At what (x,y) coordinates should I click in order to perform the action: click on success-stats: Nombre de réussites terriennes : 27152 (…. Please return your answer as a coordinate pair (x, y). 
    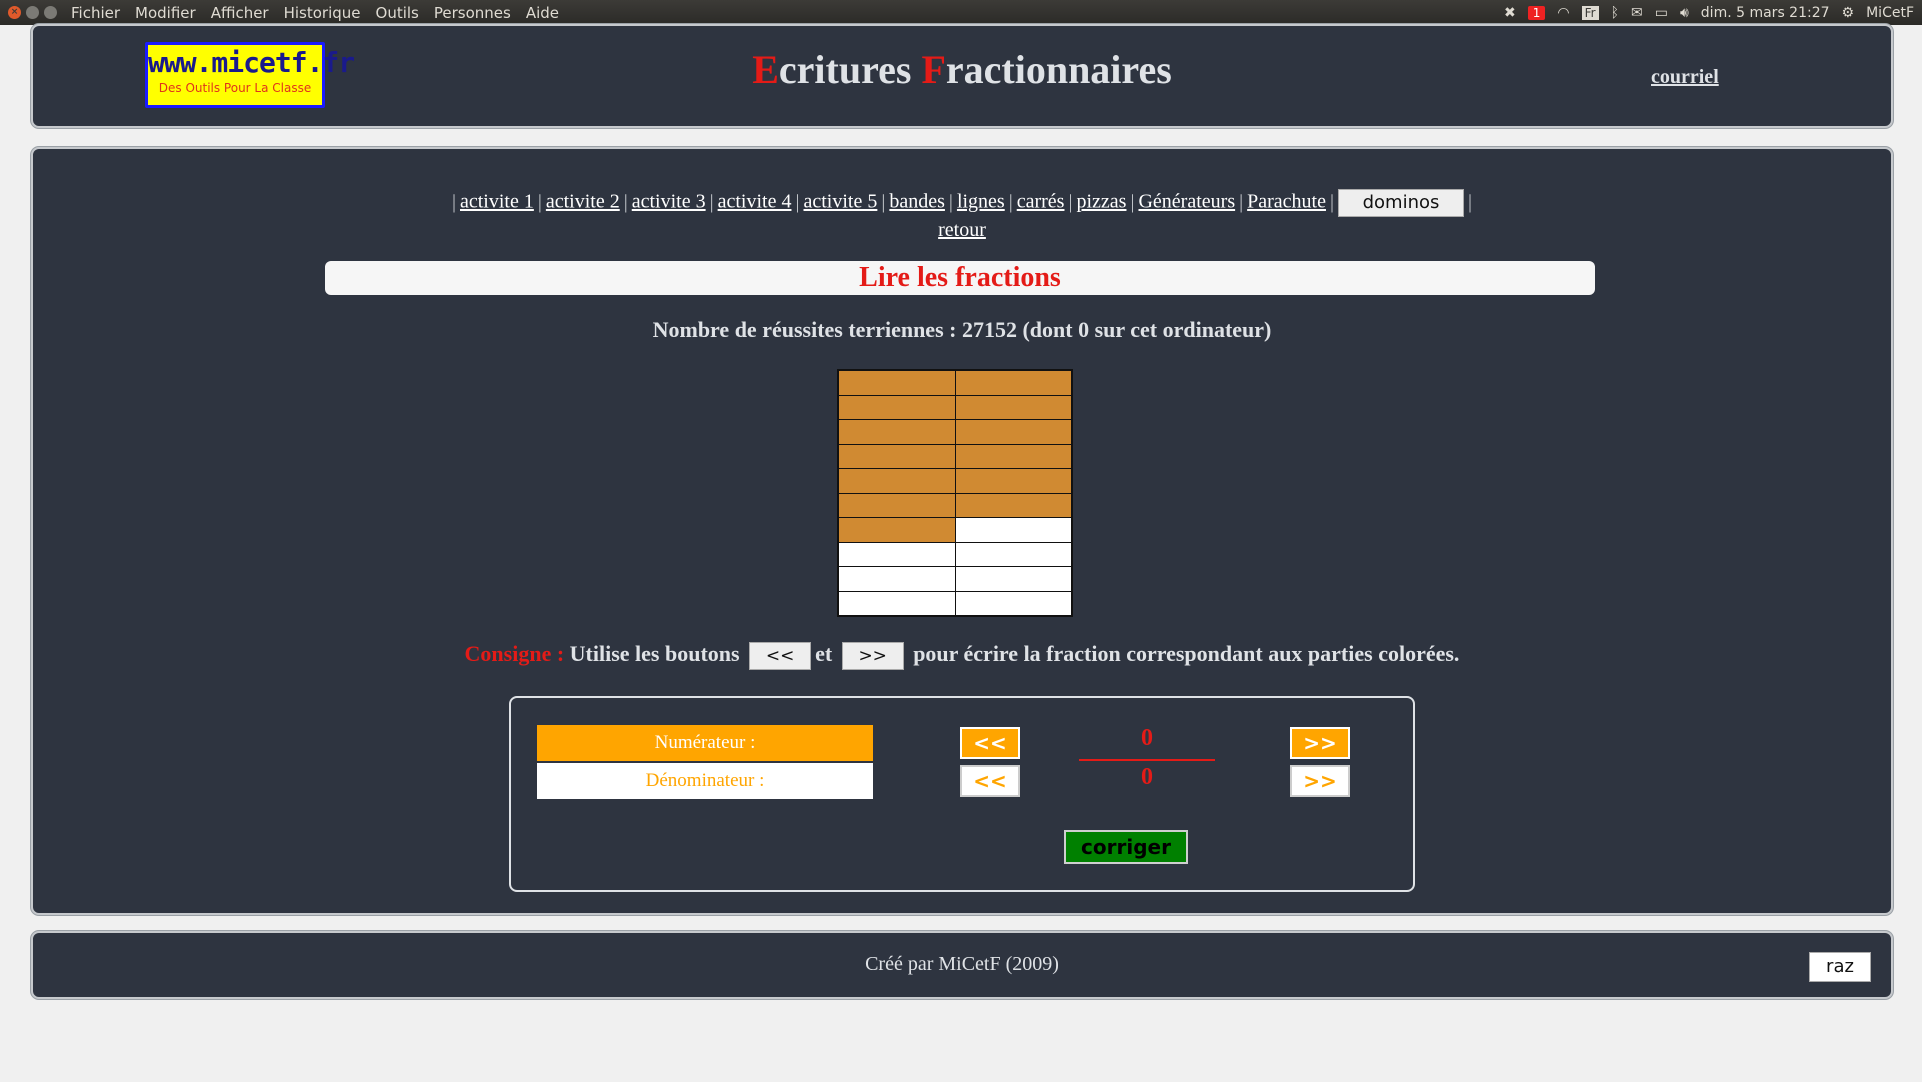
    Looking at the image, I should click on (962, 329).